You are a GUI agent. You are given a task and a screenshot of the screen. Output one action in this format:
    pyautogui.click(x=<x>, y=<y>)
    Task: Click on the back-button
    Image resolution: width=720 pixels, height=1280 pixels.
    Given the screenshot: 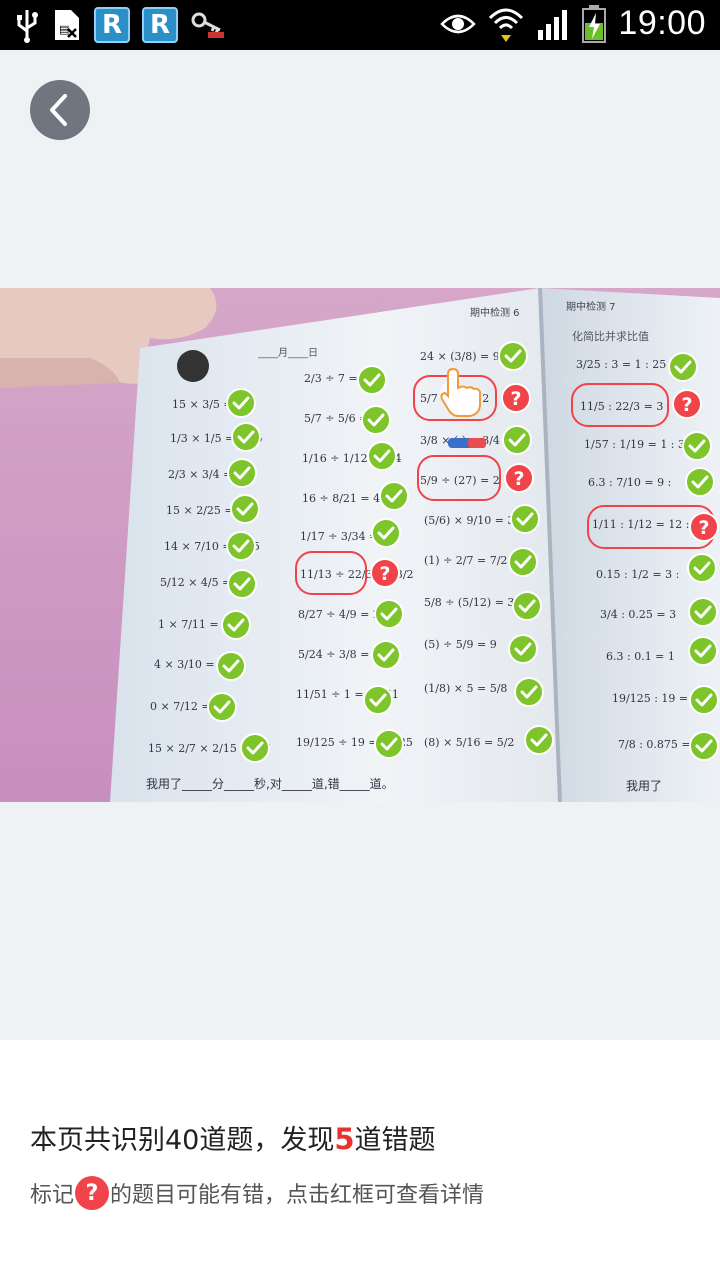 What is the action you would take?
    pyautogui.click(x=60, y=110)
    